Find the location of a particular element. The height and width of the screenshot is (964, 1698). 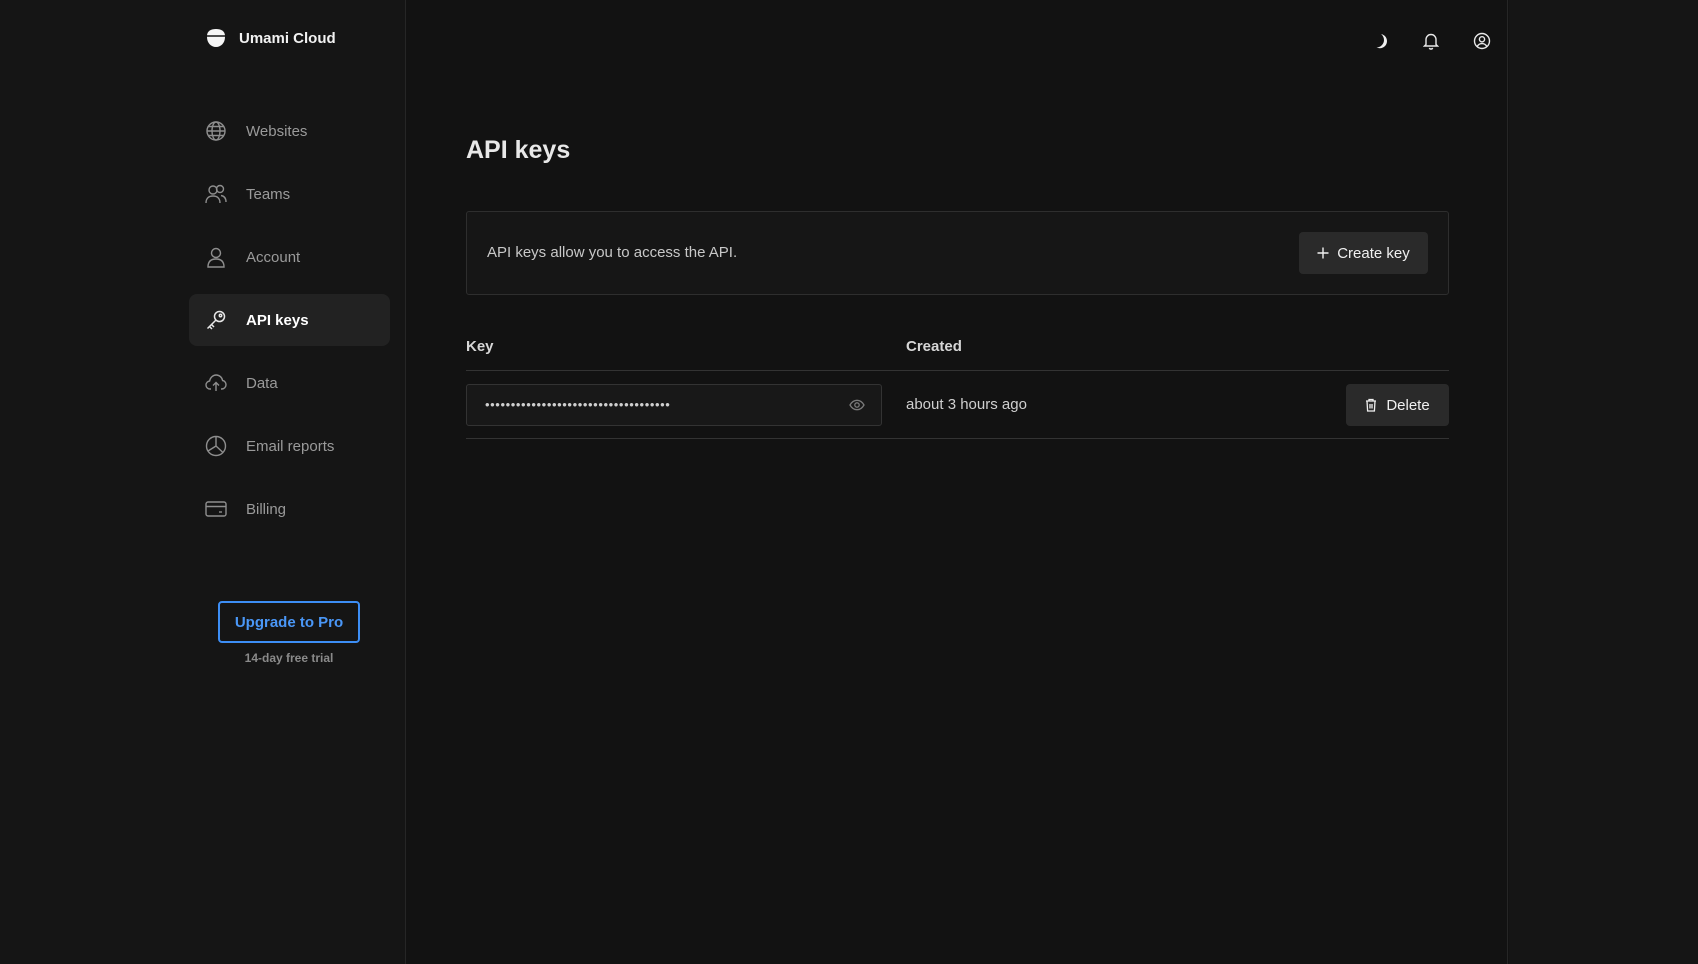

theme-toggle-button is located at coordinates (1379, 41).